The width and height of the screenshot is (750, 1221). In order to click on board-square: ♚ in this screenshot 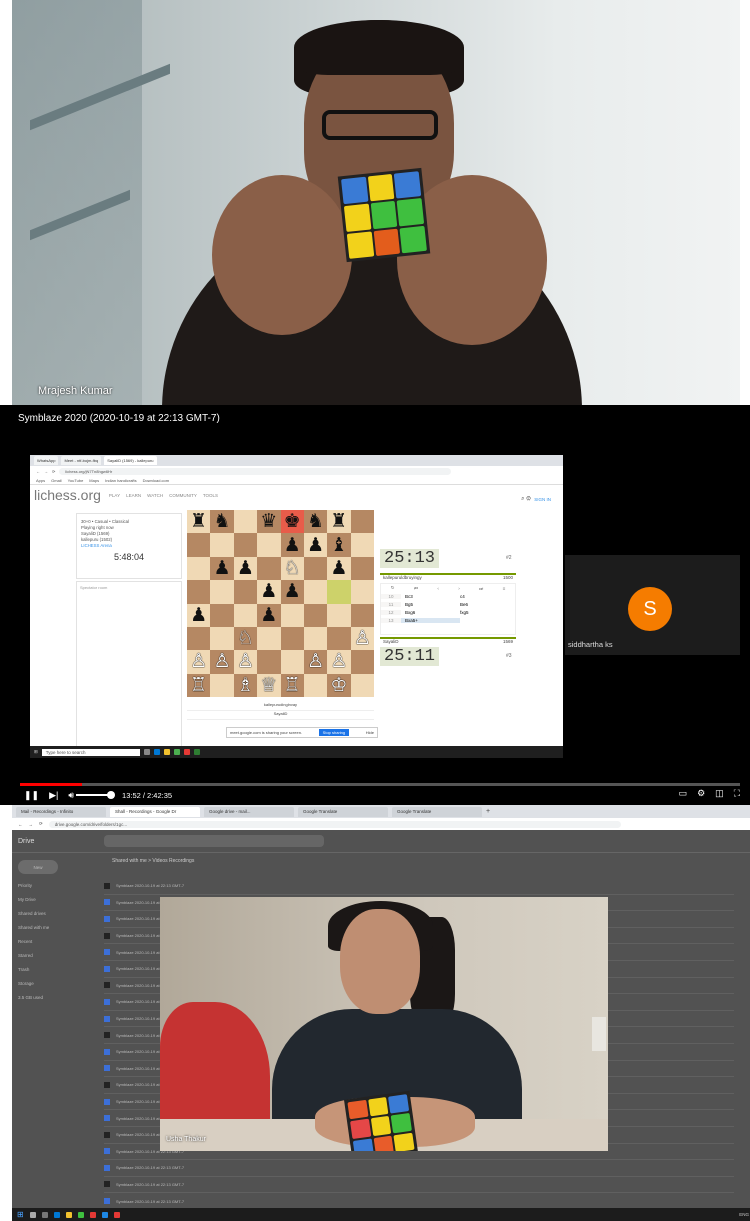, I will do `click(292, 522)`.